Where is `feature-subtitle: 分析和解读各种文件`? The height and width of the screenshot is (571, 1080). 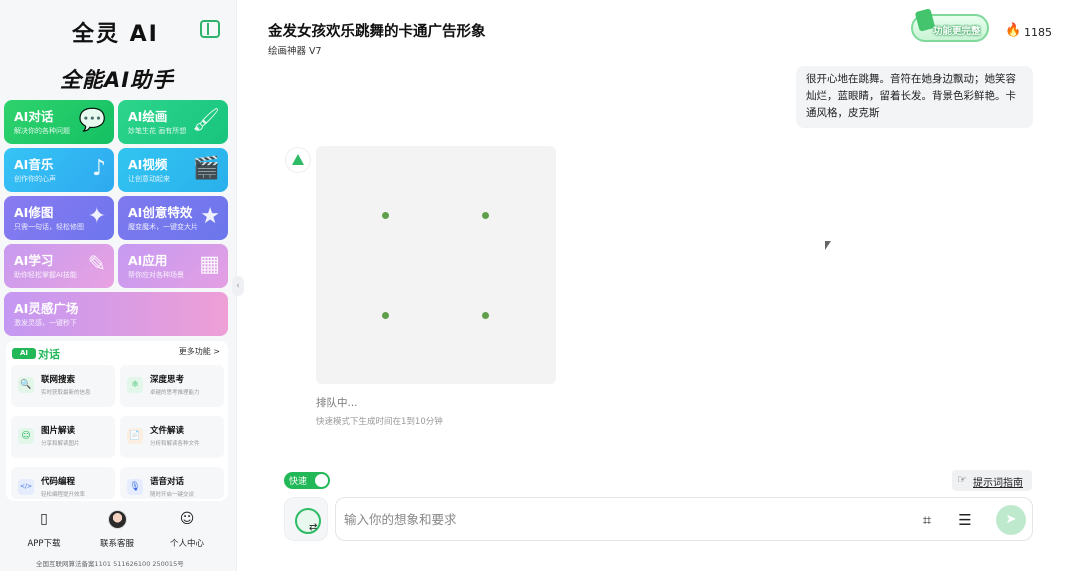
feature-subtitle: 分析和解读各种文件 is located at coordinates (175, 444).